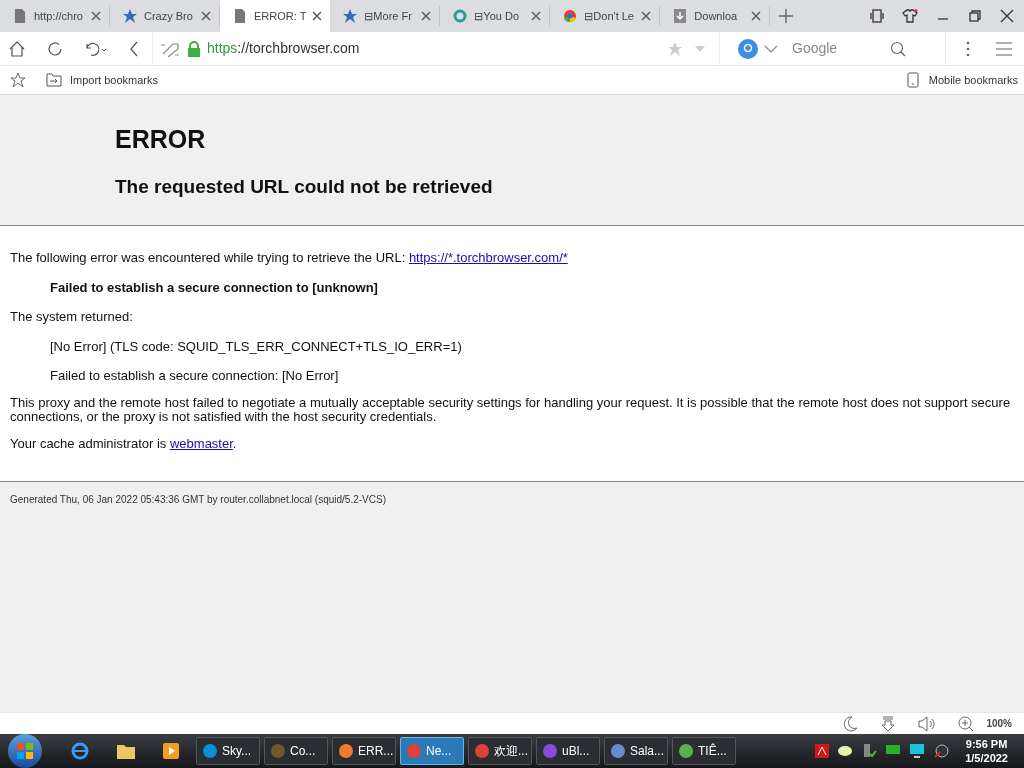  What do you see at coordinates (434, 48) in the screenshot?
I see `address-field: https://torchbrowser.com` at bounding box center [434, 48].